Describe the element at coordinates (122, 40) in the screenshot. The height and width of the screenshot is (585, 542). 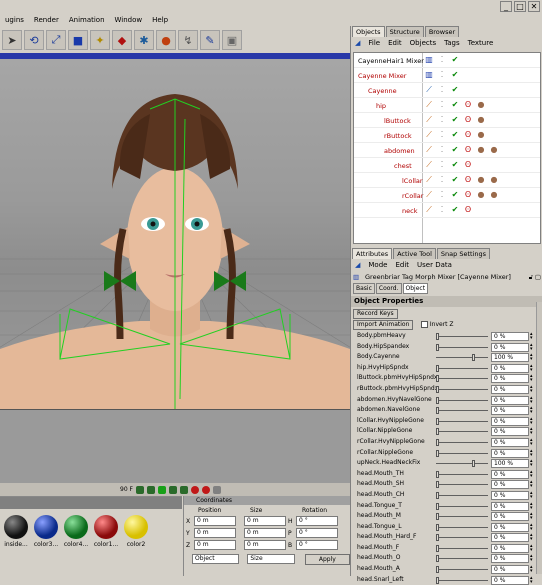
I see `nurbs-icon: ◆` at that location.